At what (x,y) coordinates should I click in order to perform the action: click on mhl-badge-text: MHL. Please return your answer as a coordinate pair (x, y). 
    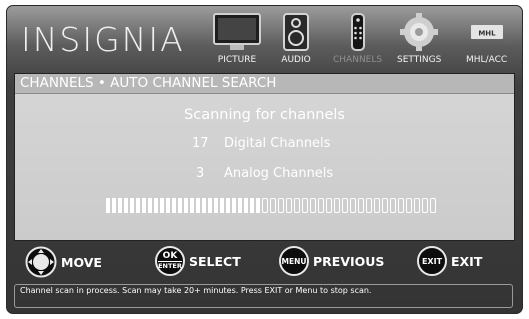
    Looking at the image, I should click on (487, 34).